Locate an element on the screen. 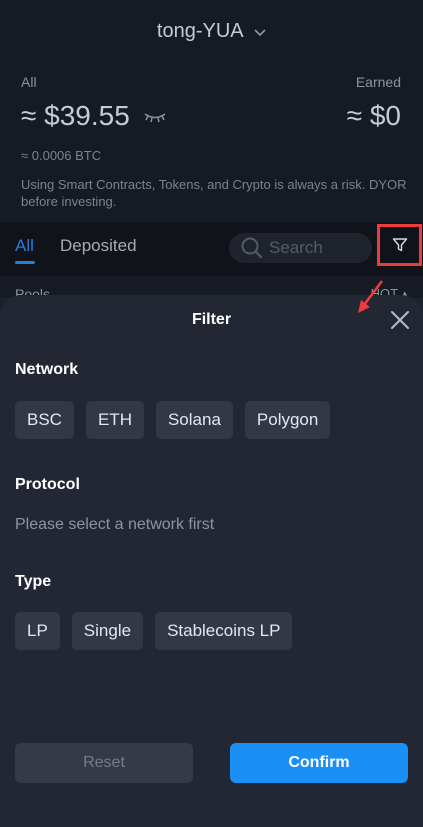 This screenshot has width=423, height=827. btc-balance: ≈ 0.0006 BTC is located at coordinates (61, 155).